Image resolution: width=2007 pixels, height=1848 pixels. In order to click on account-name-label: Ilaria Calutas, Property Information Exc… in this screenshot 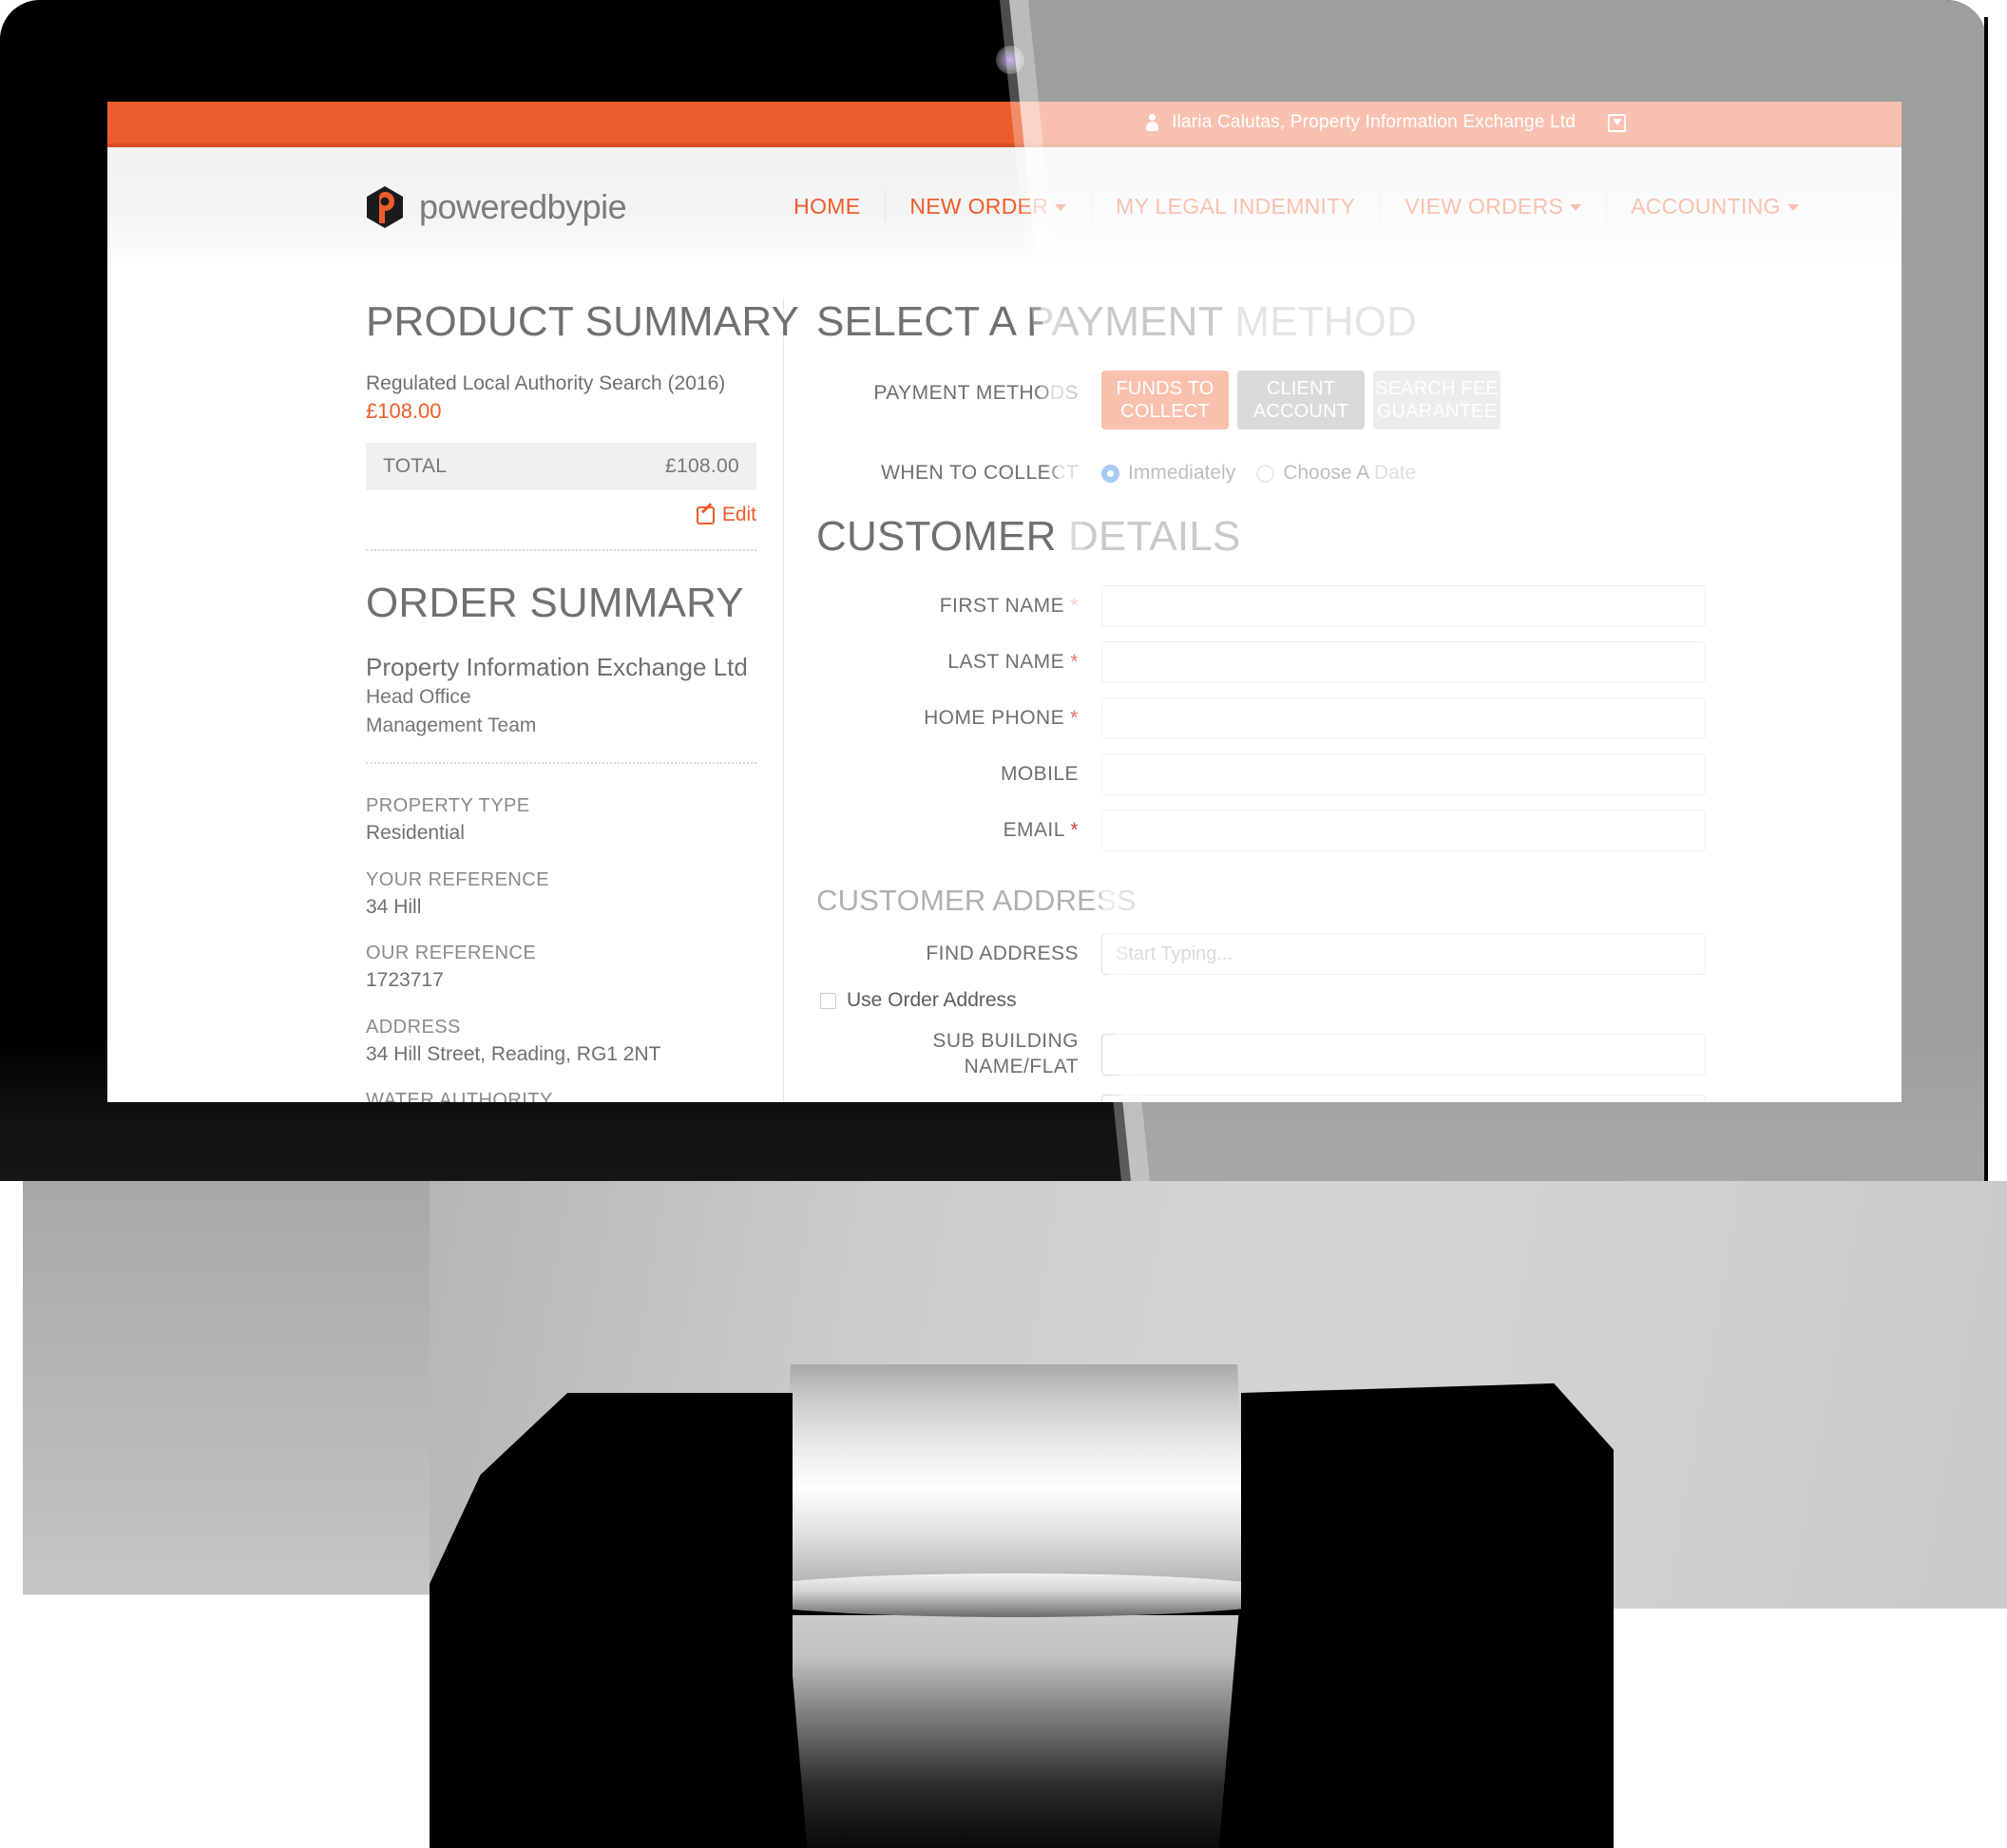, I will do `click(1374, 122)`.